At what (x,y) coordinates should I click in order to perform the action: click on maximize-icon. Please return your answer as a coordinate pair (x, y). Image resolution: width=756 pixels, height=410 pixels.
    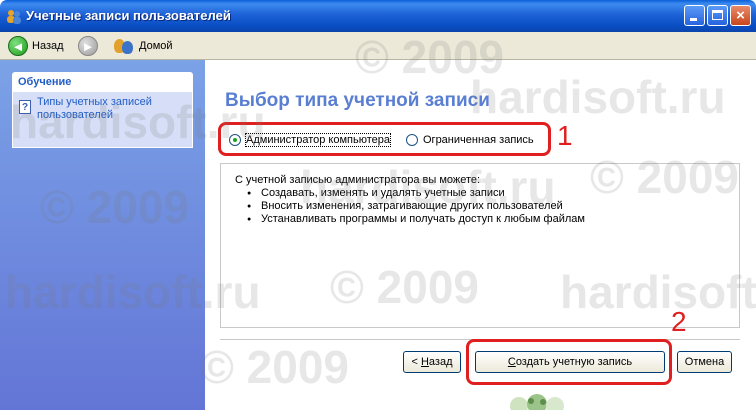
    Looking at the image, I should click on (717, 15).